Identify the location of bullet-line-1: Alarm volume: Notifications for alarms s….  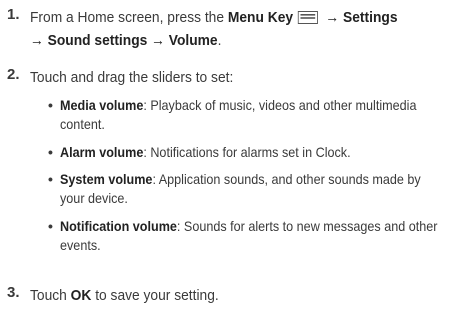
(258, 152).